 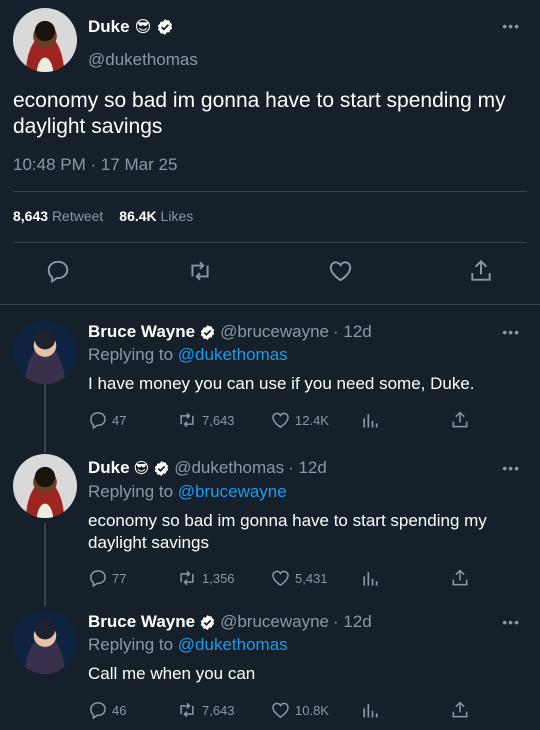 What do you see at coordinates (107, 578) in the screenshot?
I see `reply-action: 77` at bounding box center [107, 578].